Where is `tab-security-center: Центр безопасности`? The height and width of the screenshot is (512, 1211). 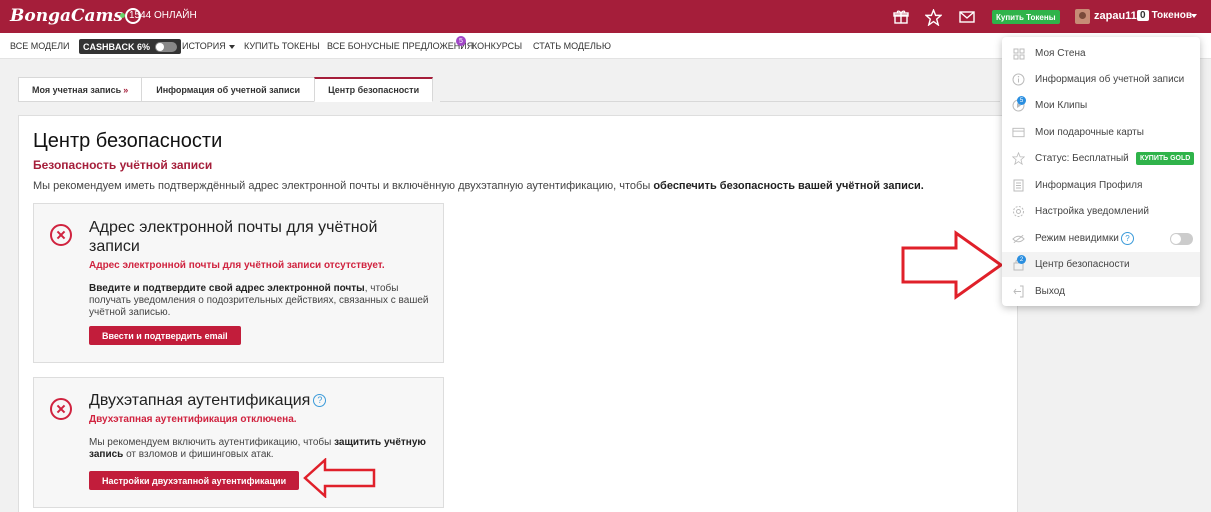 tab-security-center: Центр безопасности is located at coordinates (374, 89).